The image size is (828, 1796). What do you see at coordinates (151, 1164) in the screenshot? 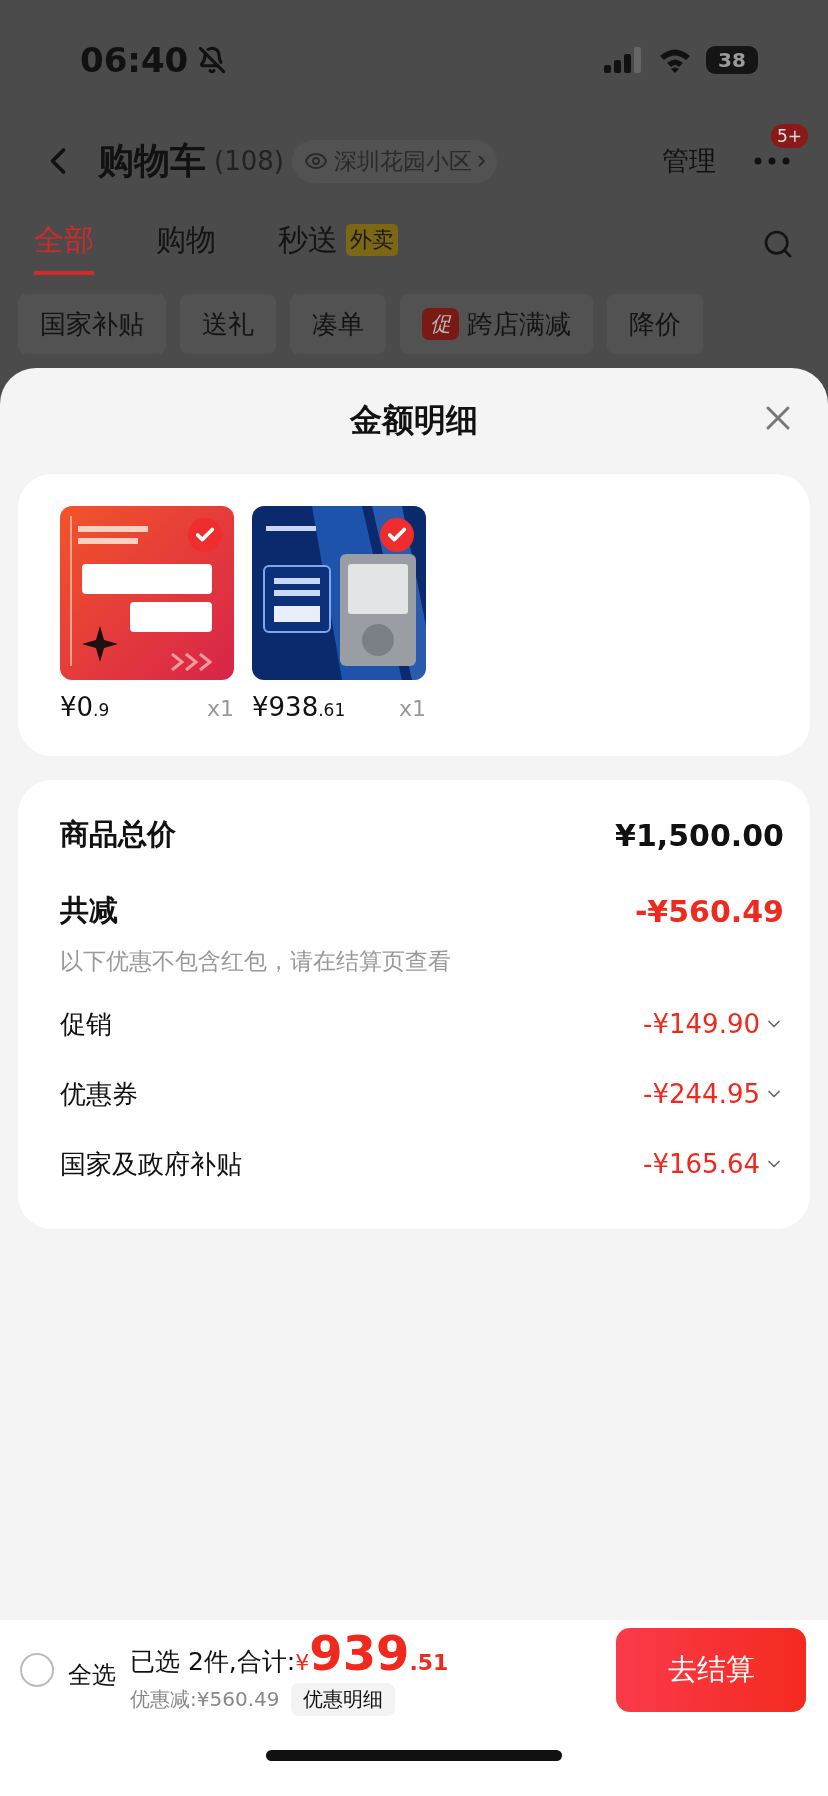
I see `discount-item-label: 国家及政府补贴` at bounding box center [151, 1164].